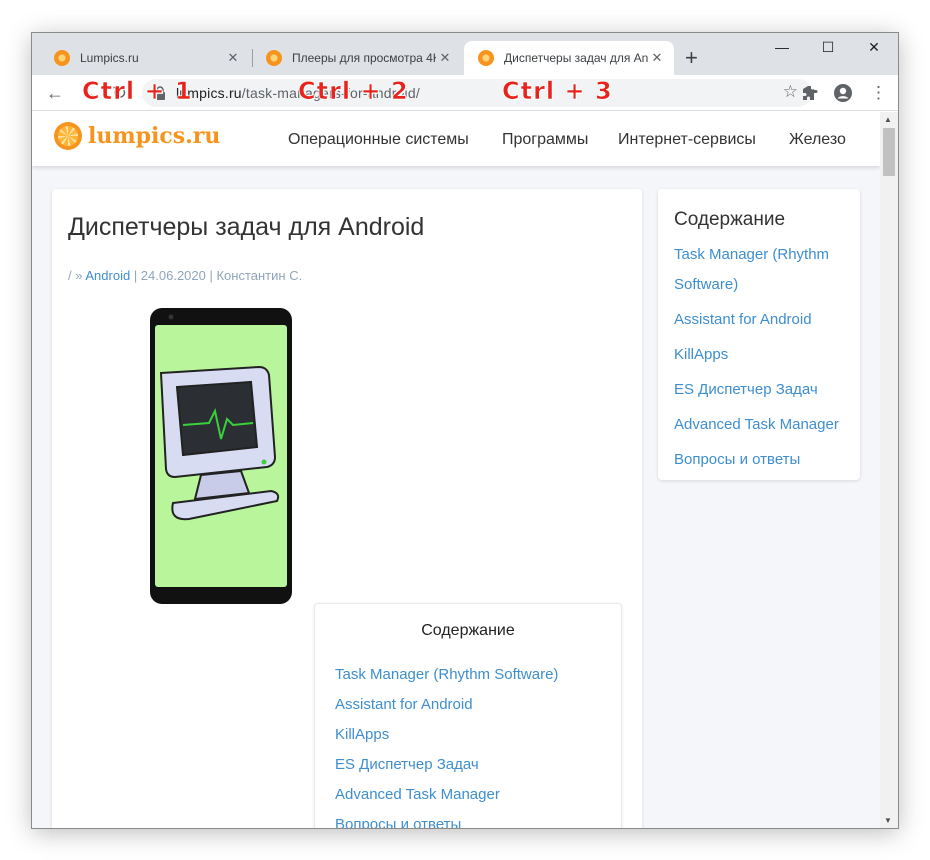 The width and height of the screenshot is (930, 860). Describe the element at coordinates (828, 47) in the screenshot. I see `maximize-button: ☐` at that location.